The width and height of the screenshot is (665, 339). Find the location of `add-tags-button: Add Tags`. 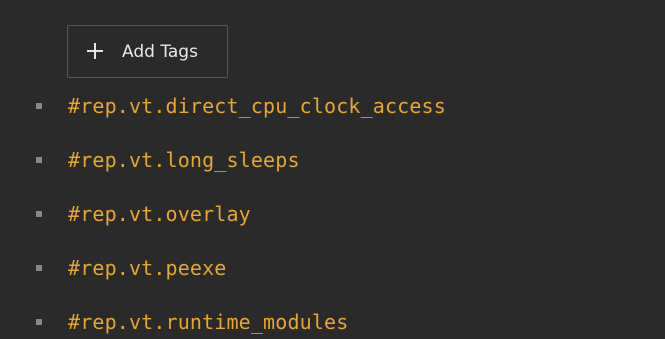

add-tags-button: Add Tags is located at coordinates (147, 51).